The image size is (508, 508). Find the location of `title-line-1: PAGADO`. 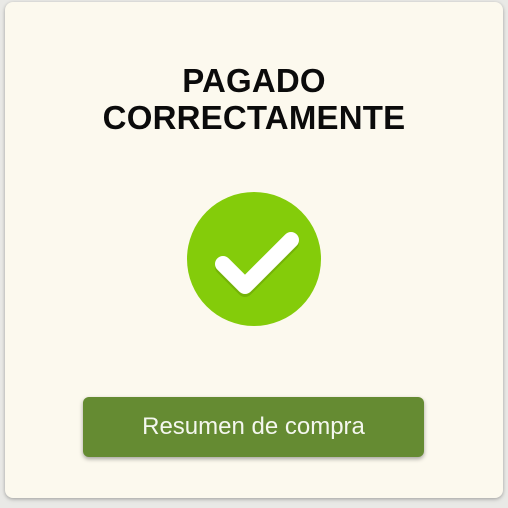

title-line-1: PAGADO is located at coordinates (254, 80).